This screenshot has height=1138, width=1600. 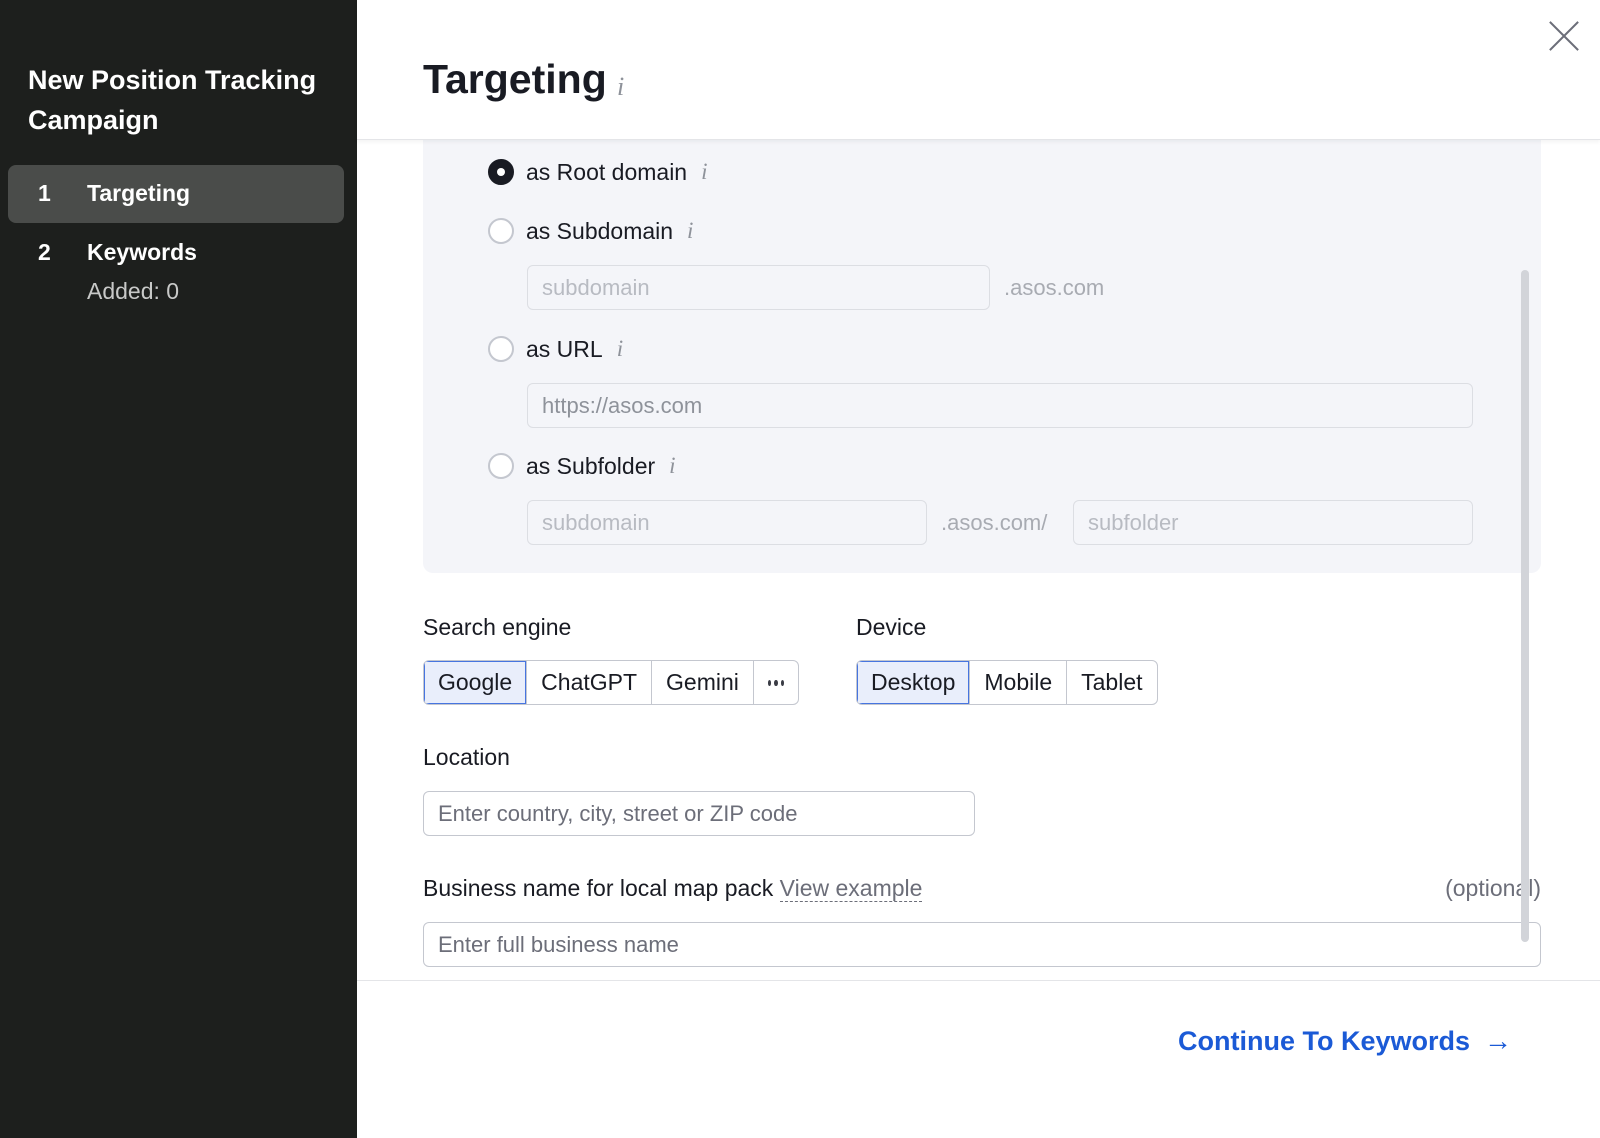 What do you see at coordinates (914, 682) in the screenshot?
I see `device-desktop-button: Desktop` at bounding box center [914, 682].